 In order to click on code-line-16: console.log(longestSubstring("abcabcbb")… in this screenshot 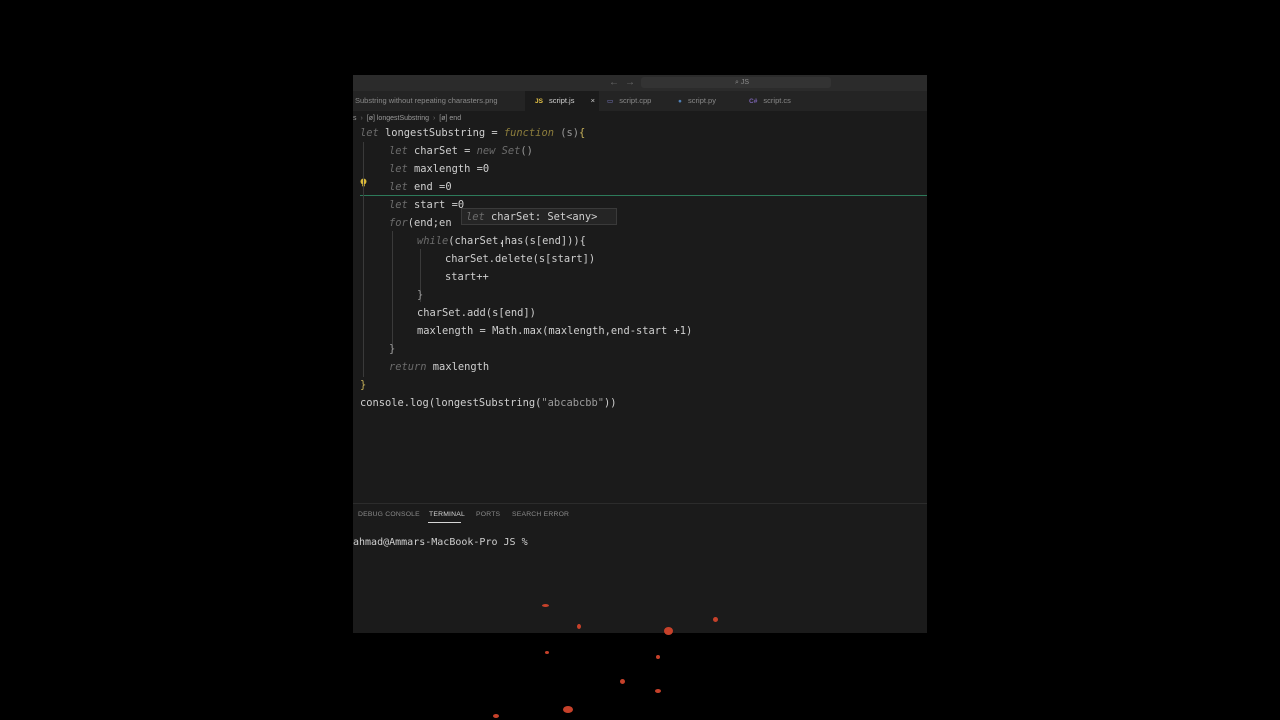, I will do `click(488, 403)`.